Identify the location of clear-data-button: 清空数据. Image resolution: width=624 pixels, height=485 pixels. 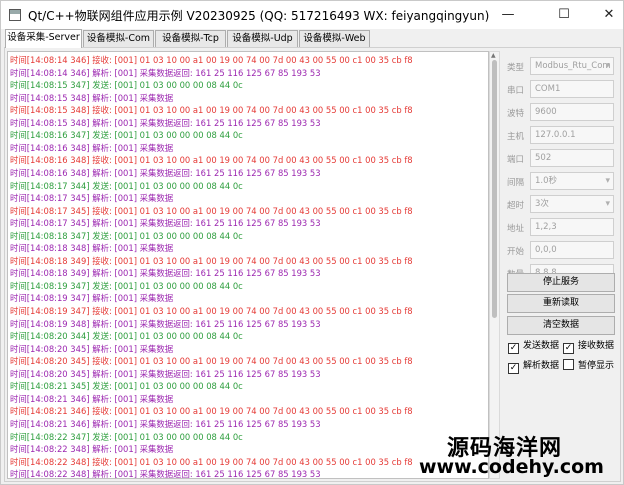
(561, 325).